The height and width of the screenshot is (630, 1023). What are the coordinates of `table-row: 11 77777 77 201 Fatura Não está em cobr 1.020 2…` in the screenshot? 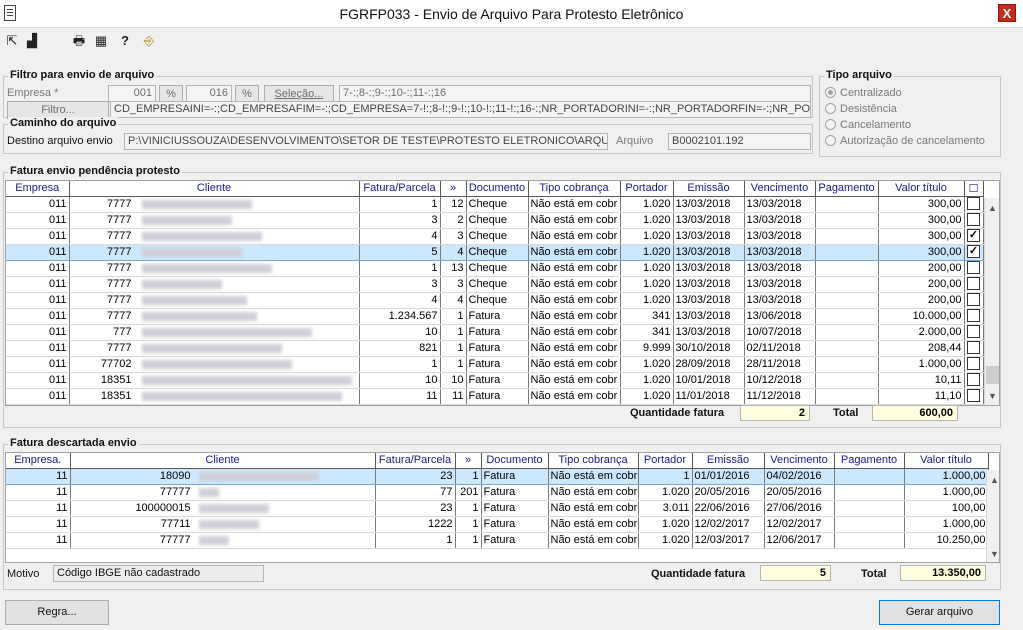 It's located at (497, 492).